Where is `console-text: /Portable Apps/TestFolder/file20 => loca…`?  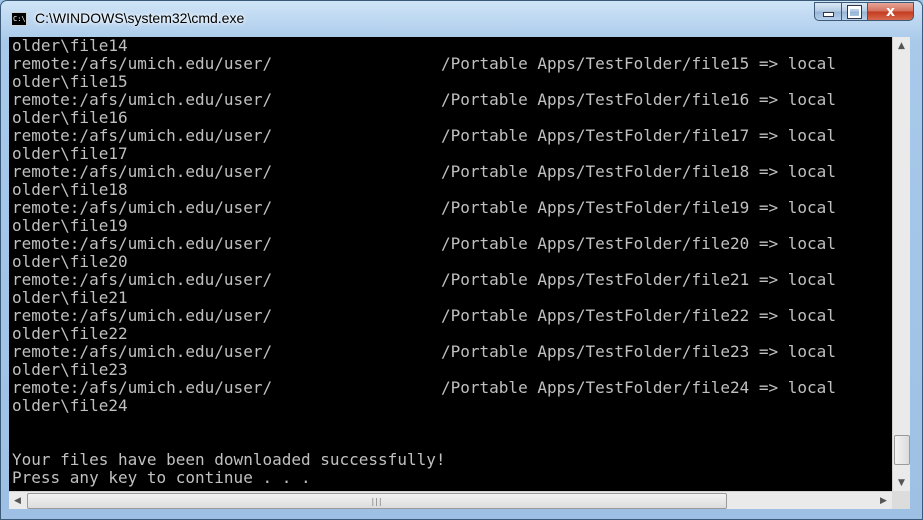
console-text: /Portable Apps/TestFolder/file20 => loca… is located at coordinates (638, 243).